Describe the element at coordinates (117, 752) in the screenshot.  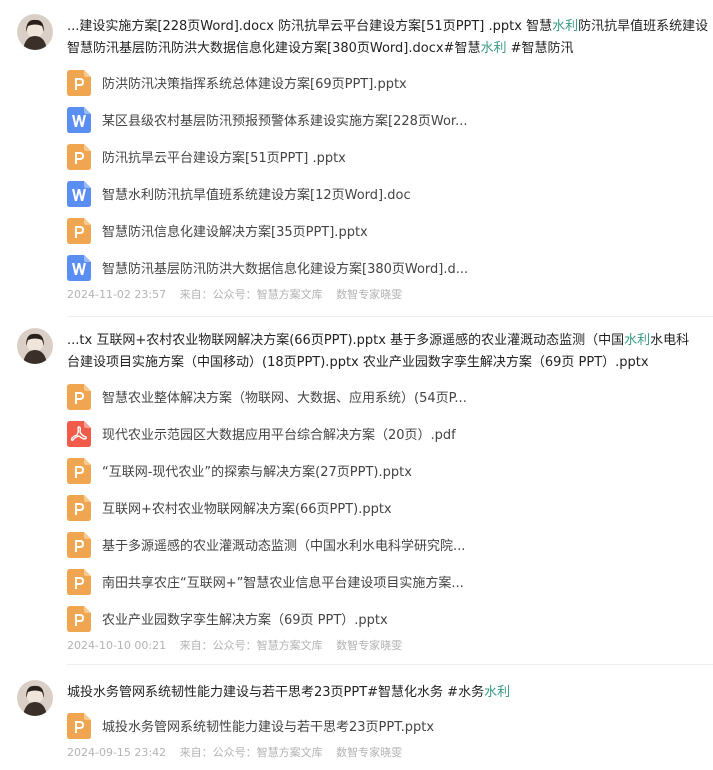
I see `post-date: 2024-09-15 23:42` at that location.